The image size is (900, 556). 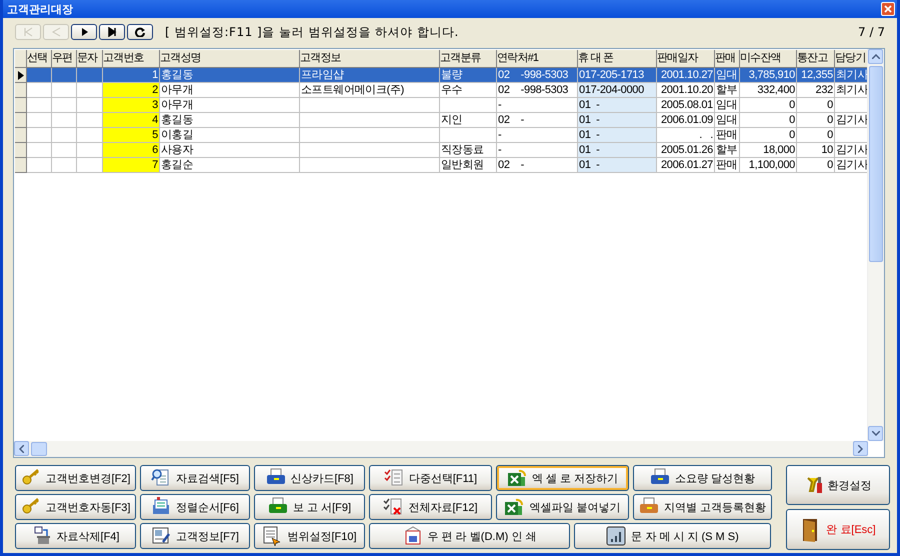 What do you see at coordinates (131, 59) in the screenshot?
I see `column-header: 고객번호` at bounding box center [131, 59].